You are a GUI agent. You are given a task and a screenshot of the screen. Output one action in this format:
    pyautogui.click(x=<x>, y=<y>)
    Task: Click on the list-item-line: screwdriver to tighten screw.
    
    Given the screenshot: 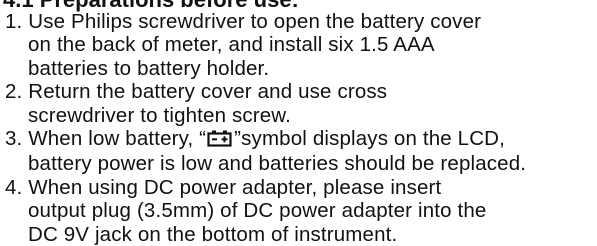 What is the action you would take?
    pyautogui.click(x=159, y=115)
    